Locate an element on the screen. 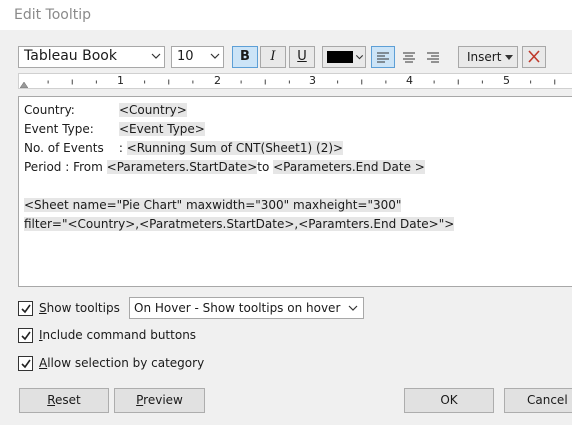 This screenshot has width=572, height=425. align-left-button is located at coordinates (383, 57).